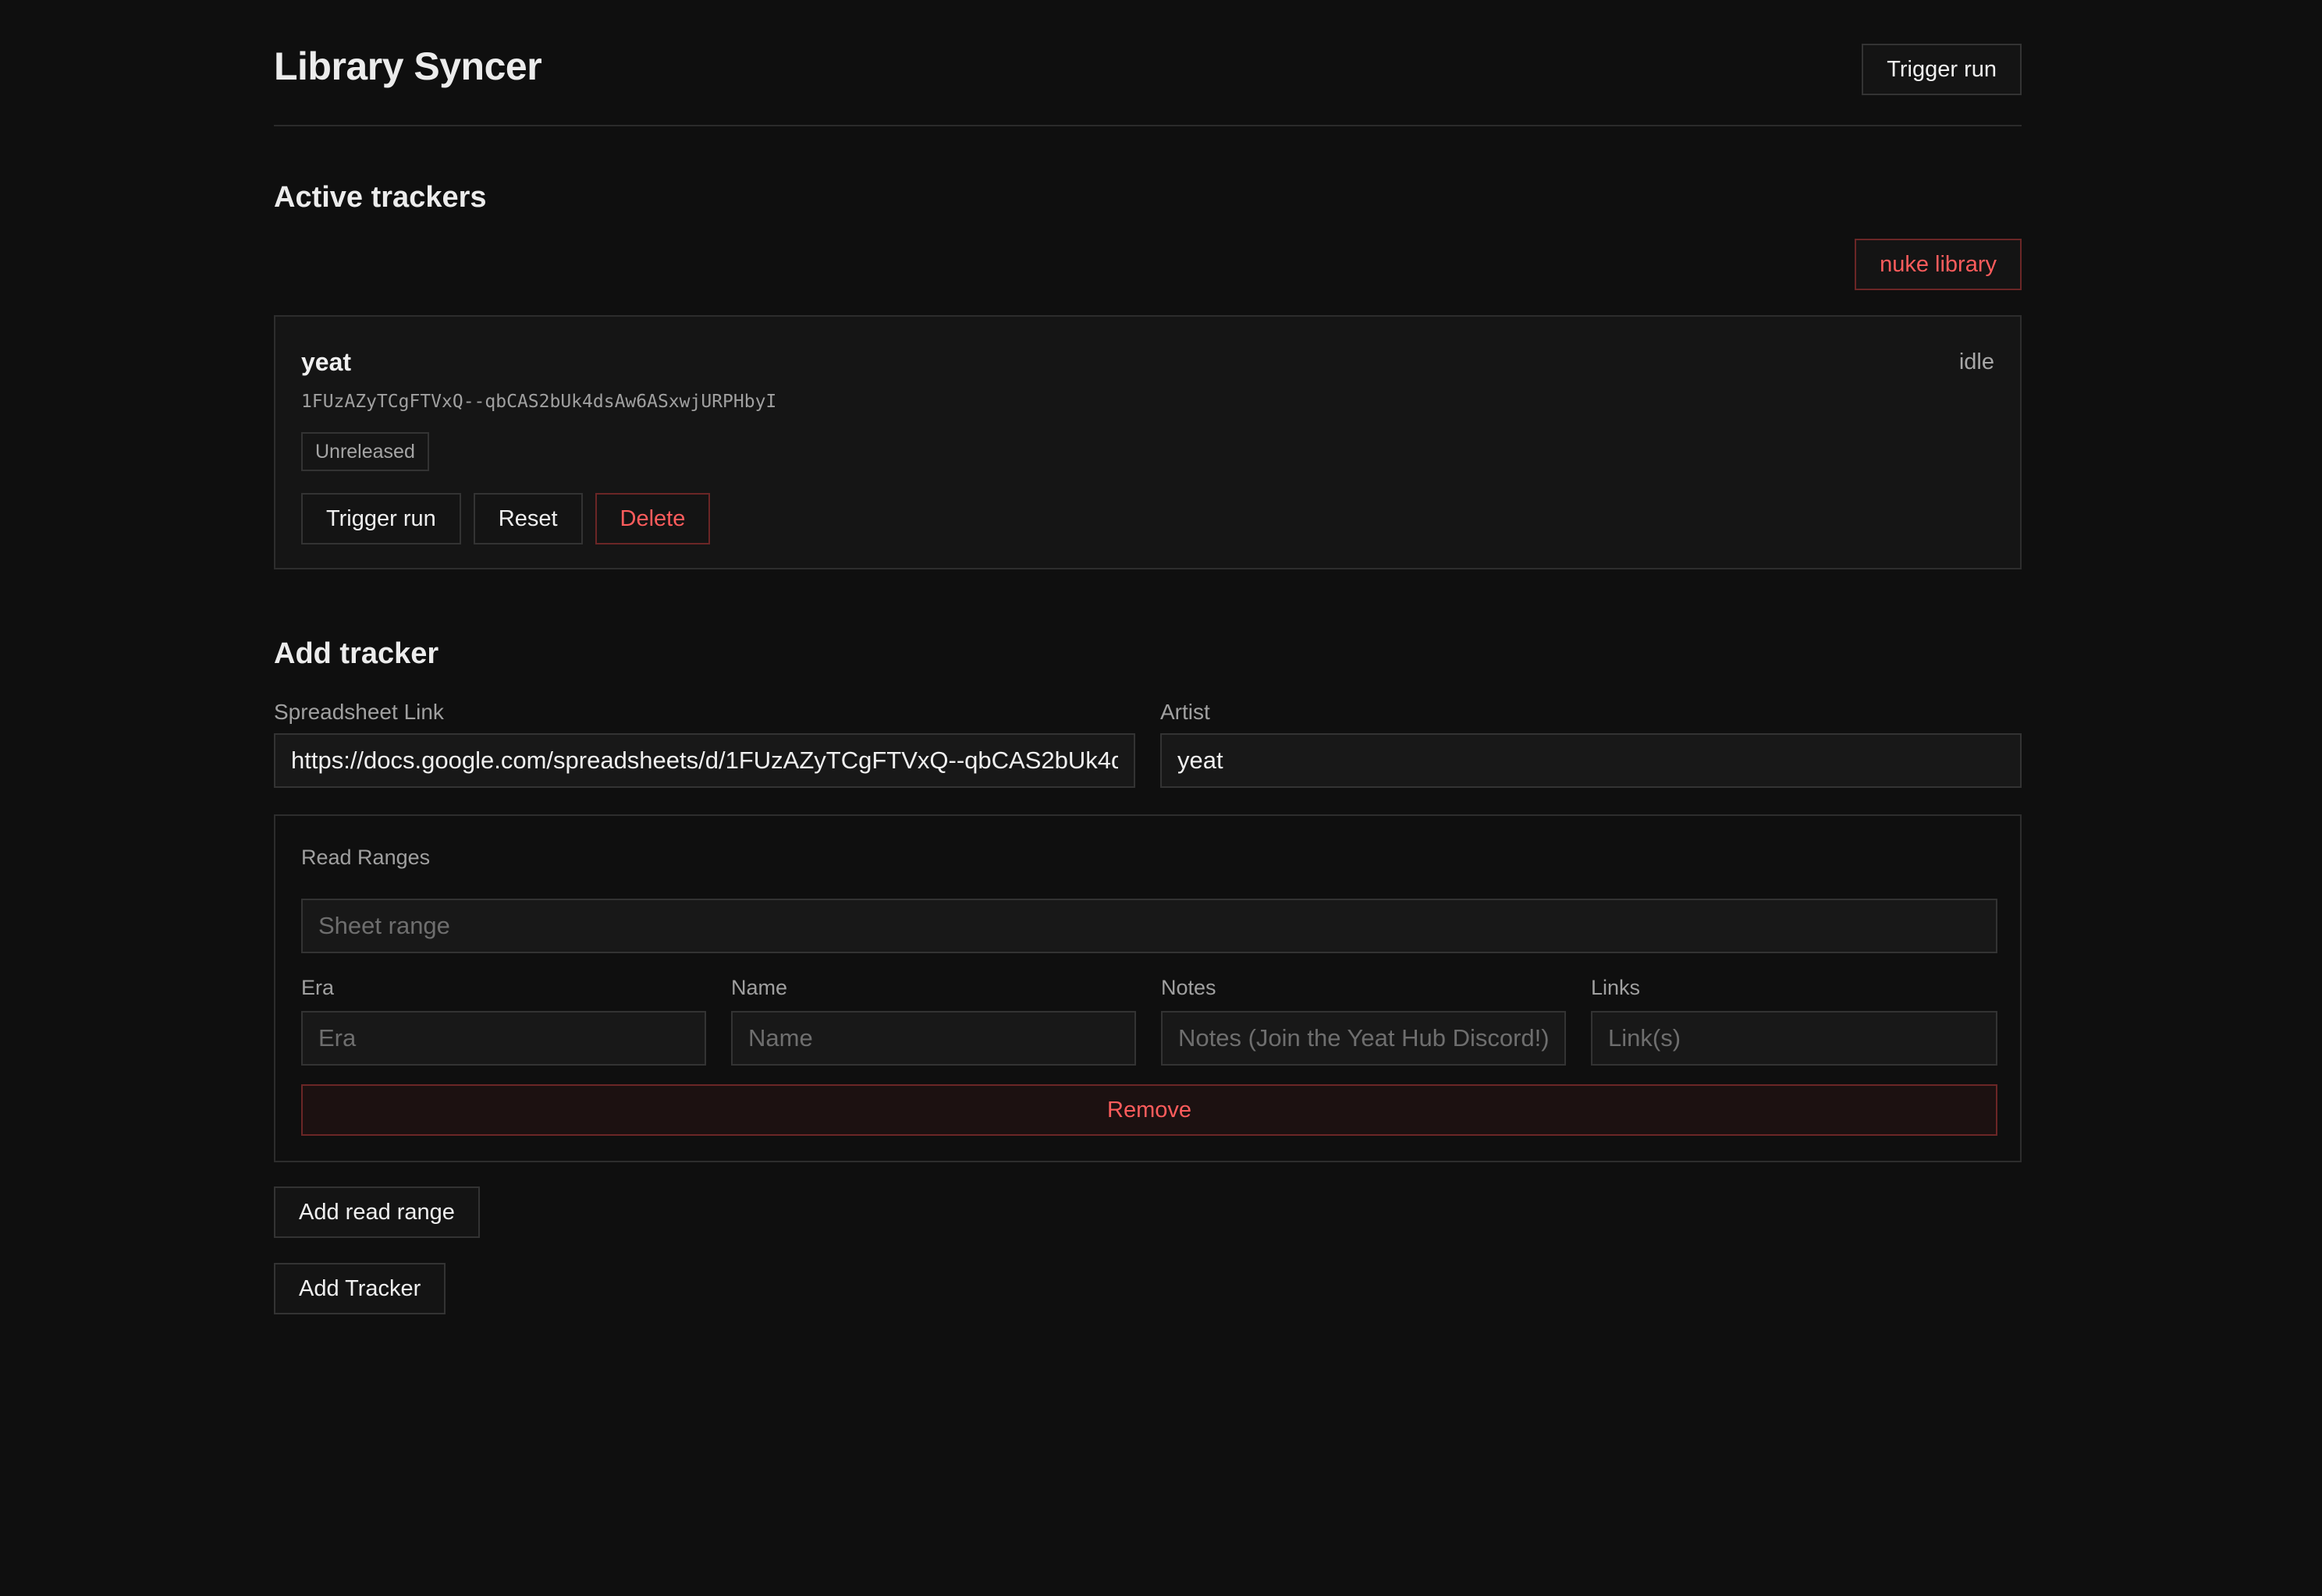  I want to click on tracker-status: idle, so click(1976, 361).